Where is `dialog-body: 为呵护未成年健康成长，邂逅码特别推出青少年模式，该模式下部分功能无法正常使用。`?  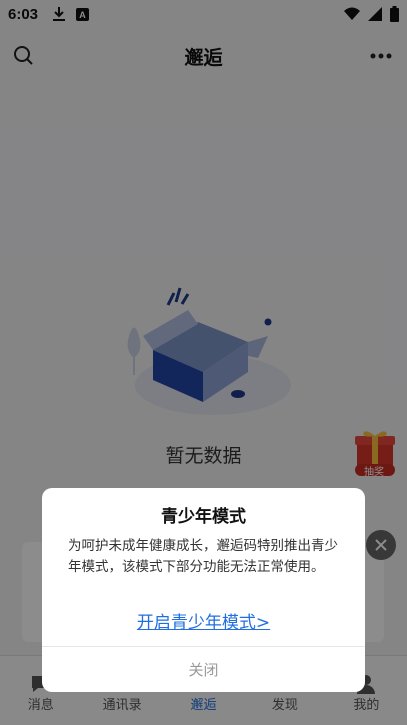 dialog-body: 为呵护未成年健康成长，邂逅码特别推出青少年模式，该模式下部分功能无法正常使用。 is located at coordinates (203, 556).